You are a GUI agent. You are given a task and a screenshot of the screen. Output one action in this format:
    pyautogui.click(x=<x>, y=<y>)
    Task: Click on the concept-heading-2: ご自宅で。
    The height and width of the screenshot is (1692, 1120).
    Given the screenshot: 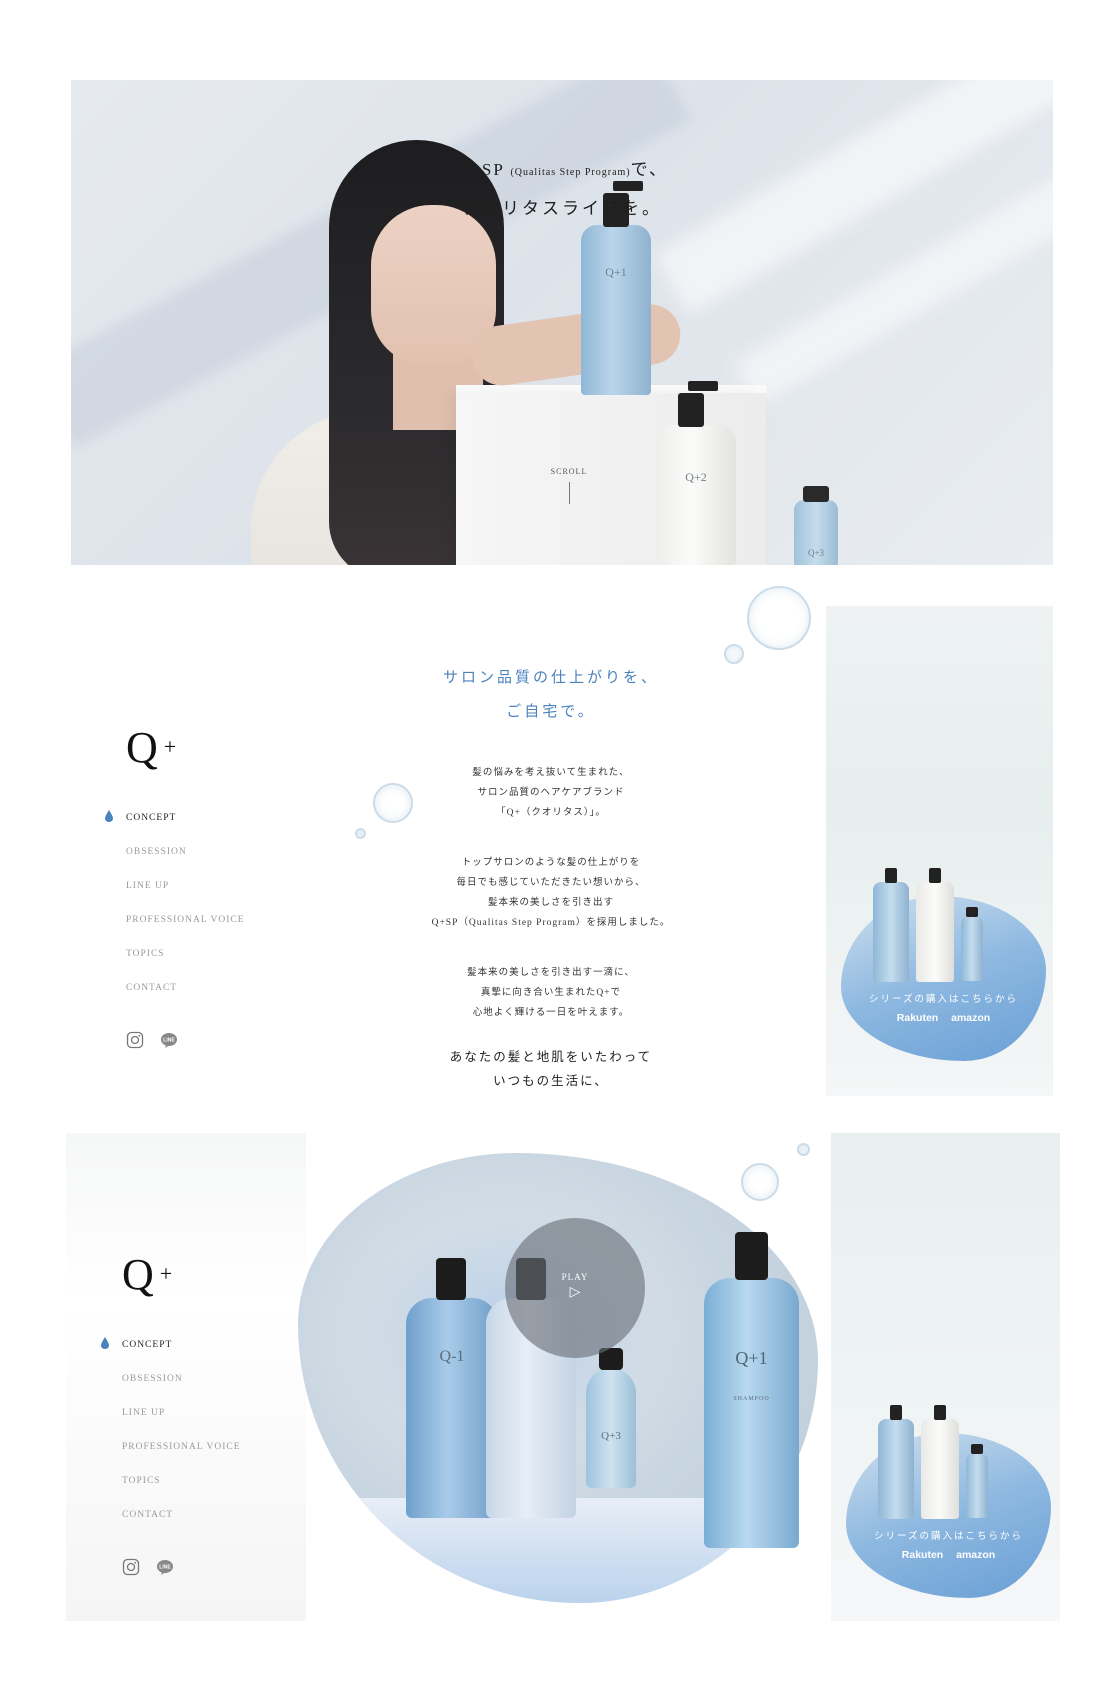 What is the action you would take?
    pyautogui.click(x=551, y=712)
    